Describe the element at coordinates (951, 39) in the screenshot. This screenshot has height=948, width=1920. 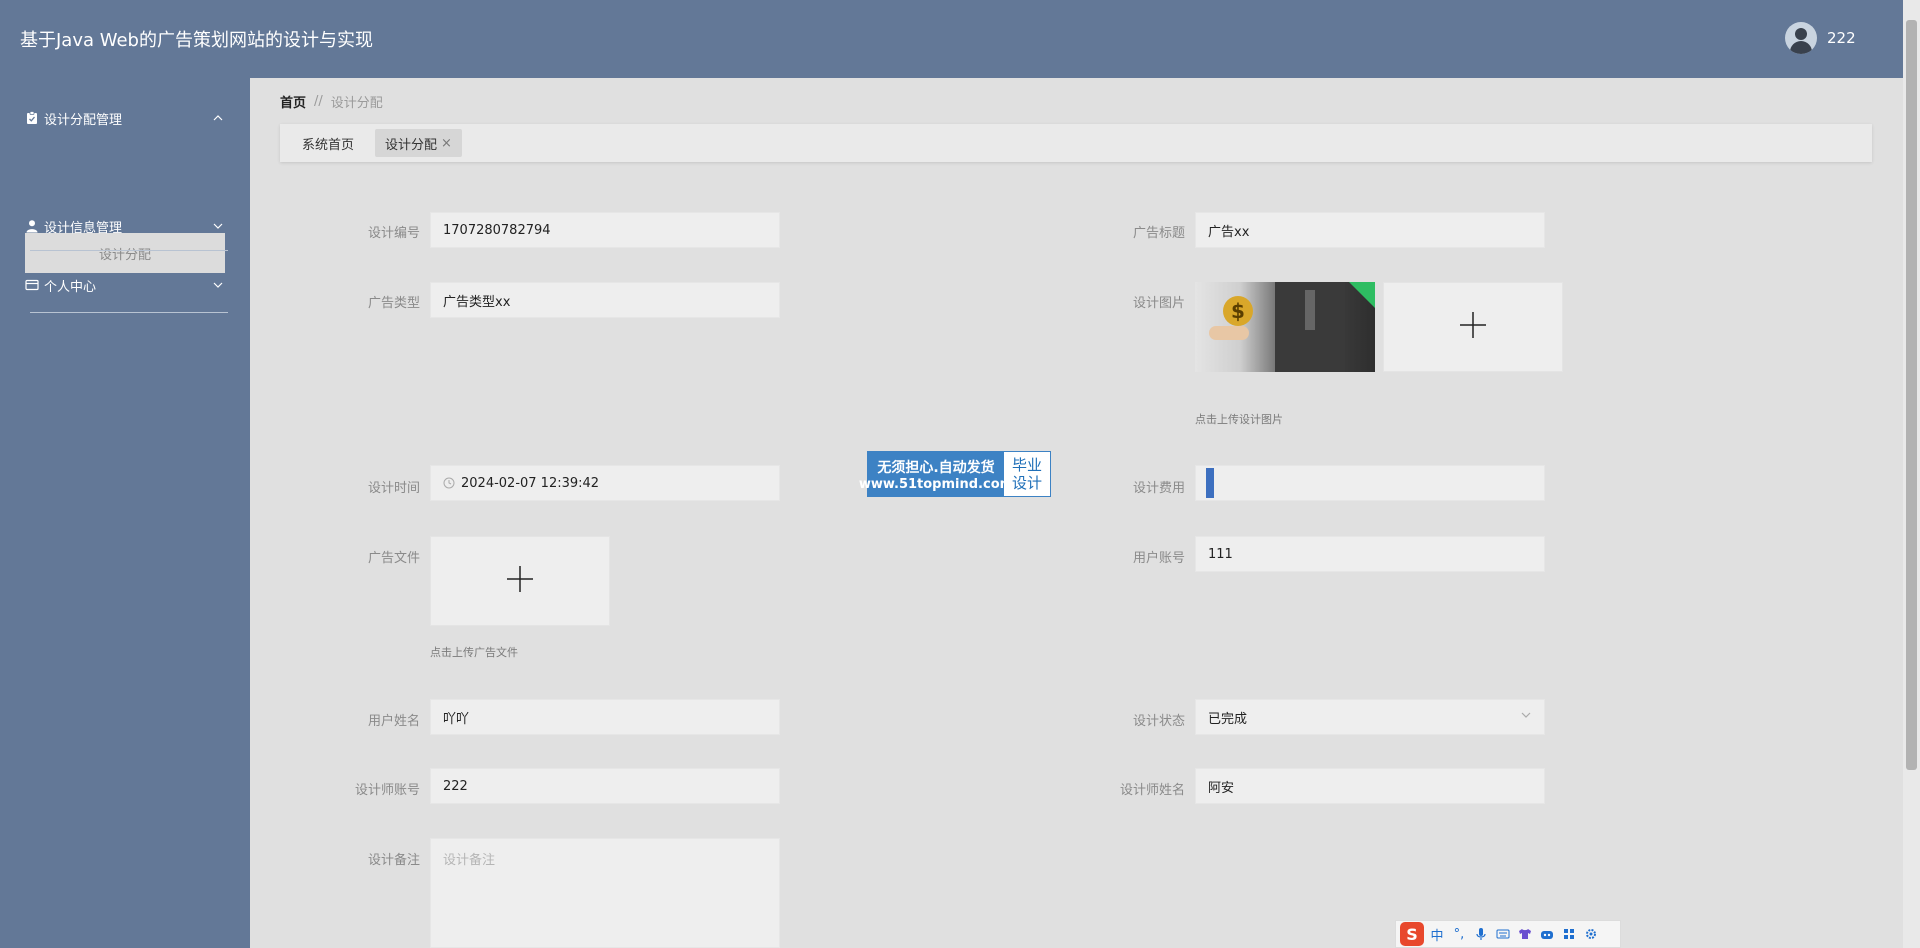
I see `top-header: 基于Java Web的广告策划网站的设计与实现 222` at that location.